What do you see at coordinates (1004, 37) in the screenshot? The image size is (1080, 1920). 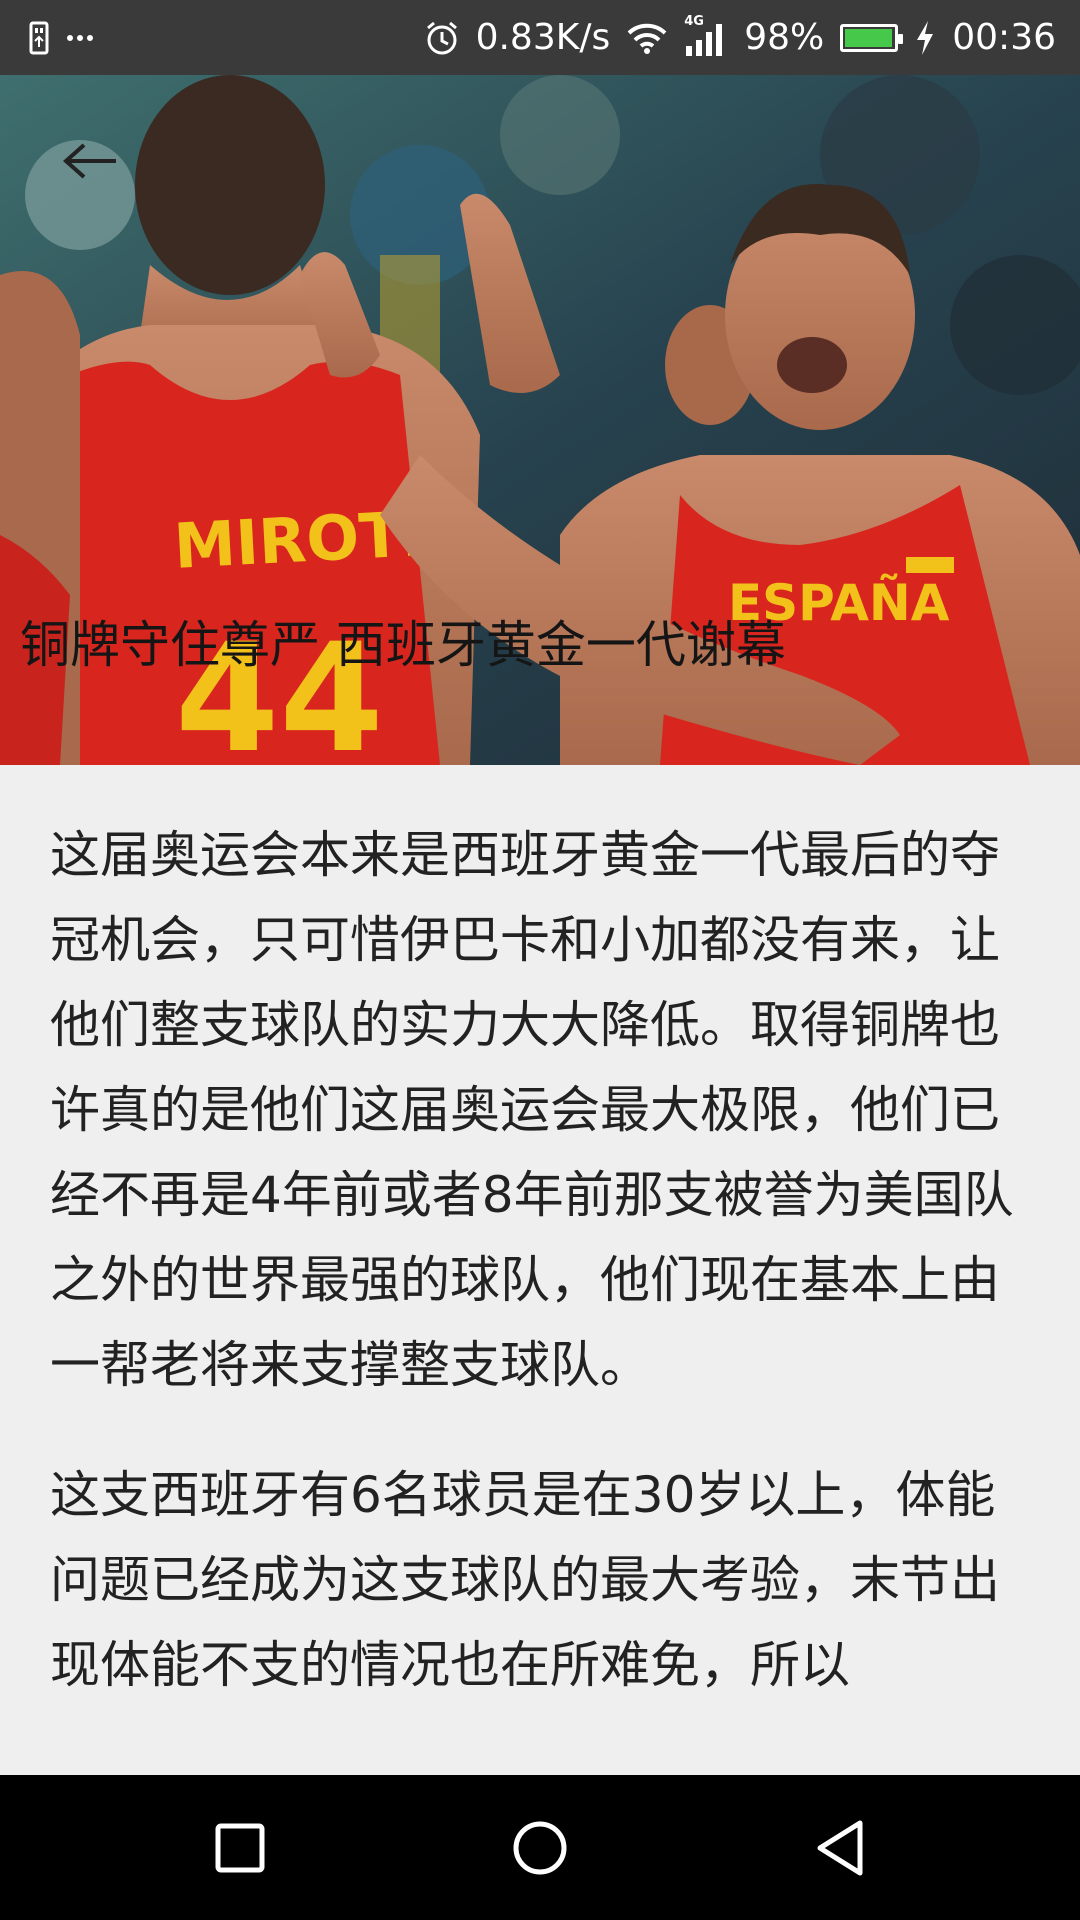 I see `clock: 00:36` at bounding box center [1004, 37].